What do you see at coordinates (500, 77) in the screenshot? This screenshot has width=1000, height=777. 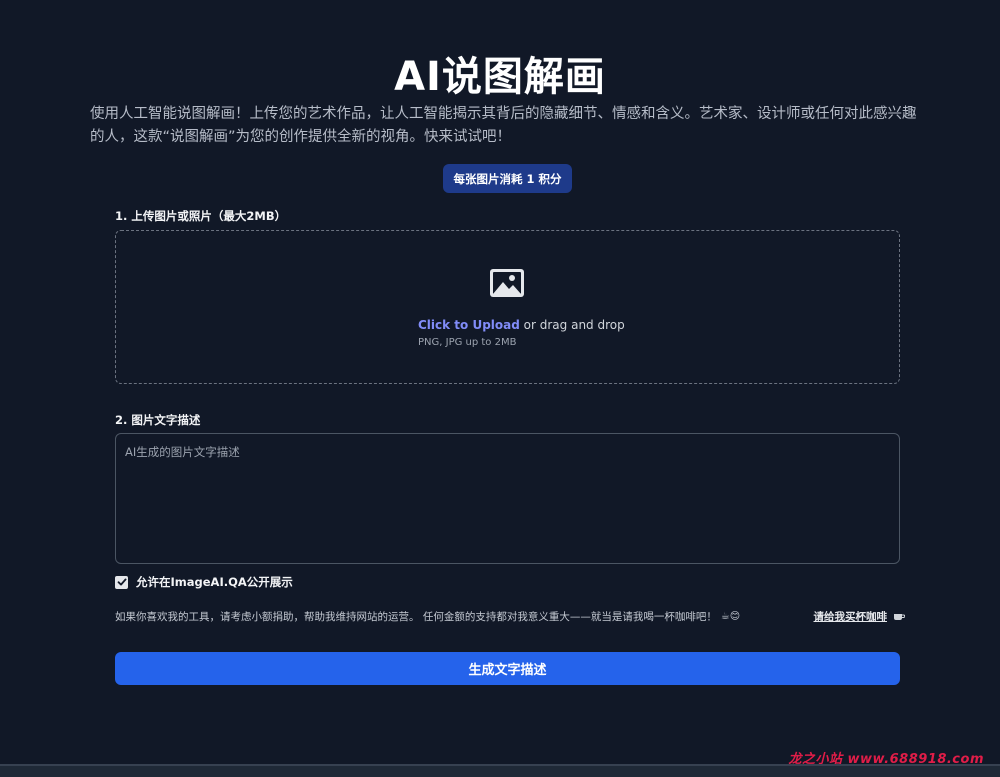 I see `page-title: AI说图解画` at bounding box center [500, 77].